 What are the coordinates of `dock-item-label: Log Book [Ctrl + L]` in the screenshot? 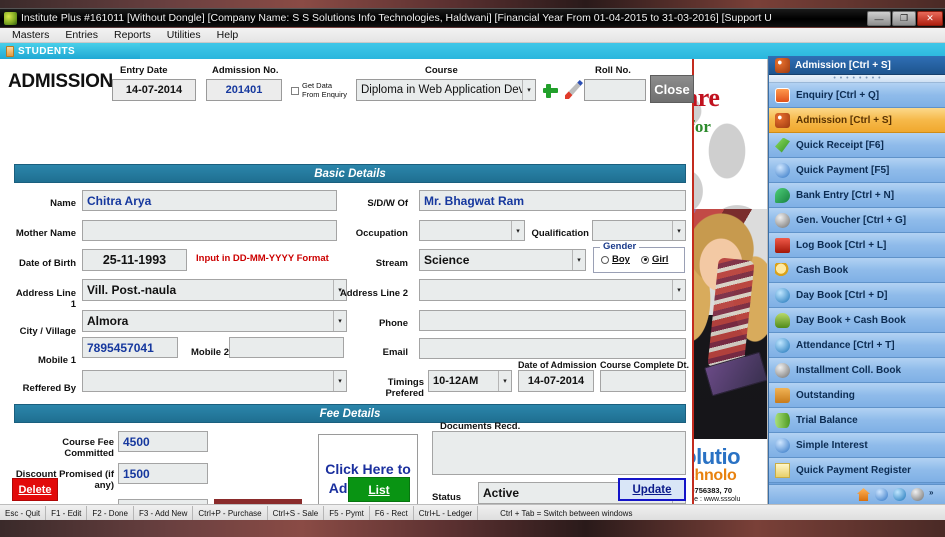 It's located at (841, 245).